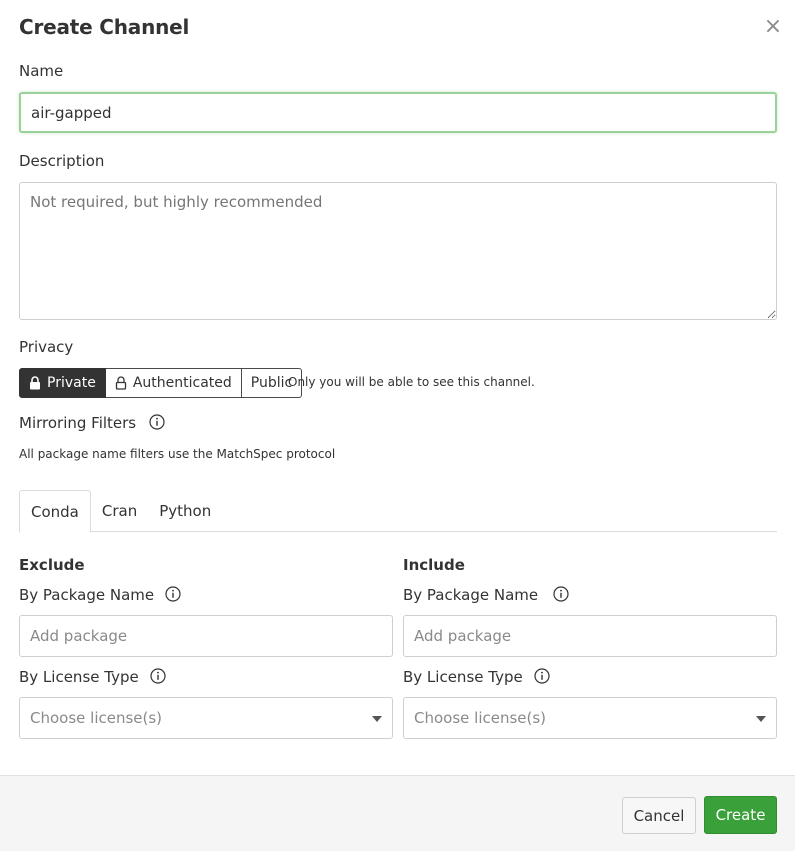  What do you see at coordinates (71, 383) in the screenshot?
I see `privacy-private-label: Private` at bounding box center [71, 383].